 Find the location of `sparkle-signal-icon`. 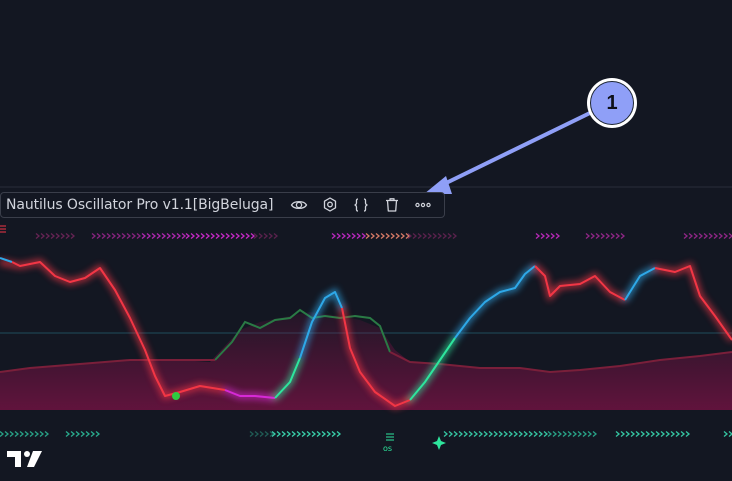

sparkle-signal-icon is located at coordinates (439, 443).